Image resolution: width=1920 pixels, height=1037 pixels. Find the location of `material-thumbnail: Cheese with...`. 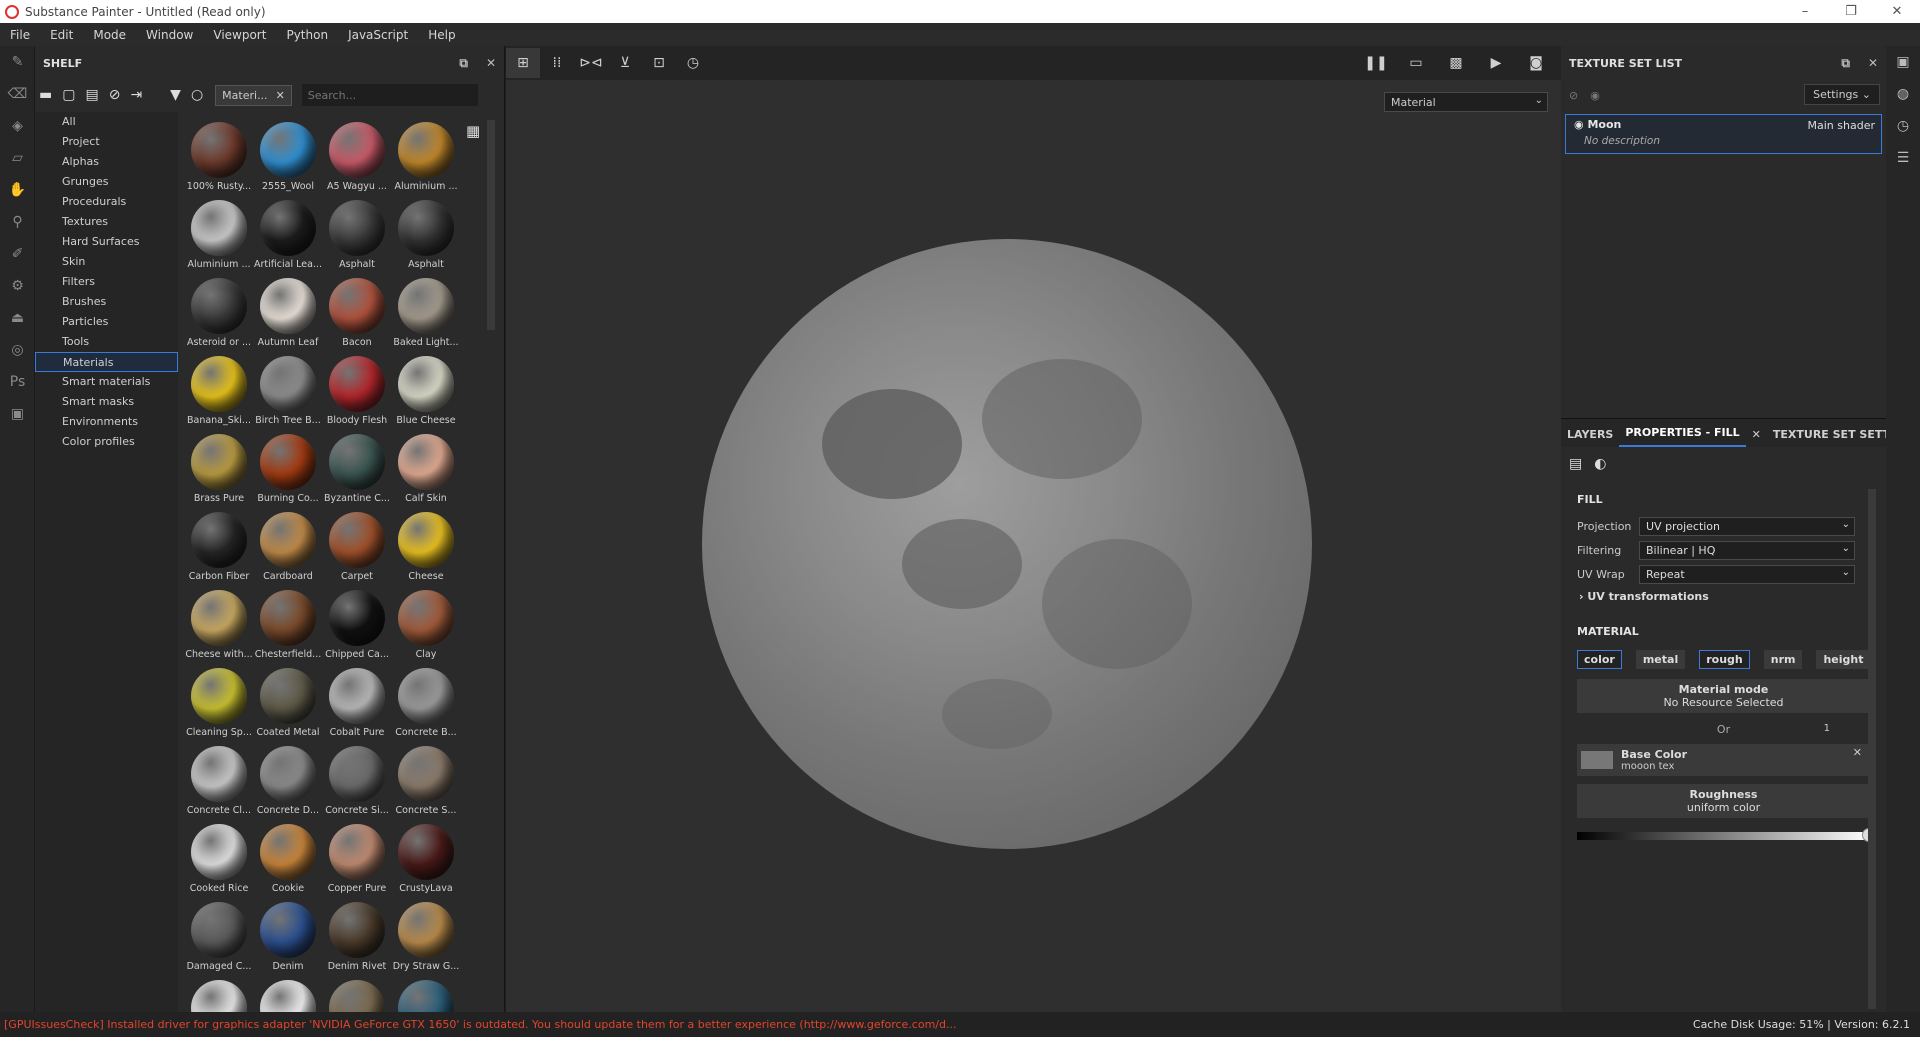

material-thumbnail: Cheese with... is located at coordinates (219, 625).